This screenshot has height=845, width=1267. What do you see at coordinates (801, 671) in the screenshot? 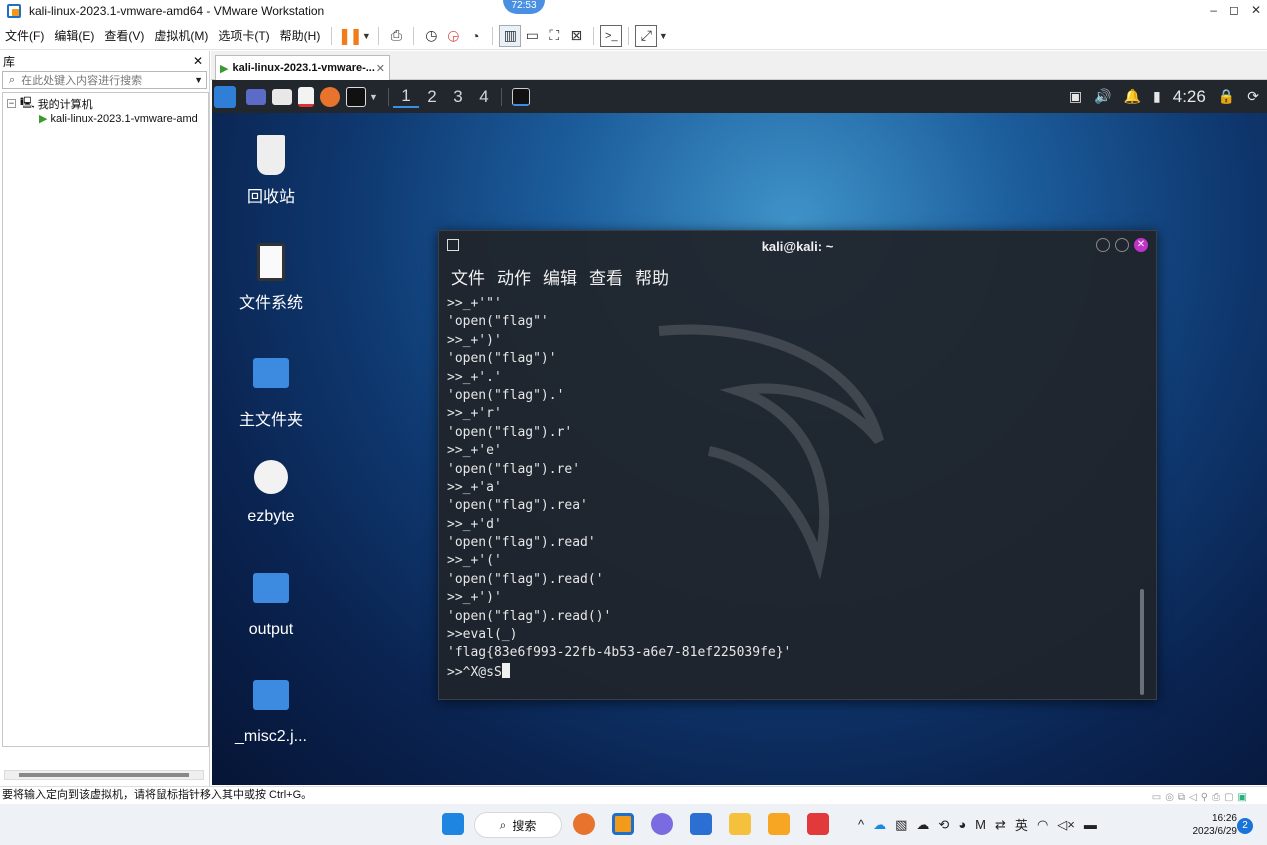
I see `terminal-prompt-line: >>^X@sS` at bounding box center [801, 671].